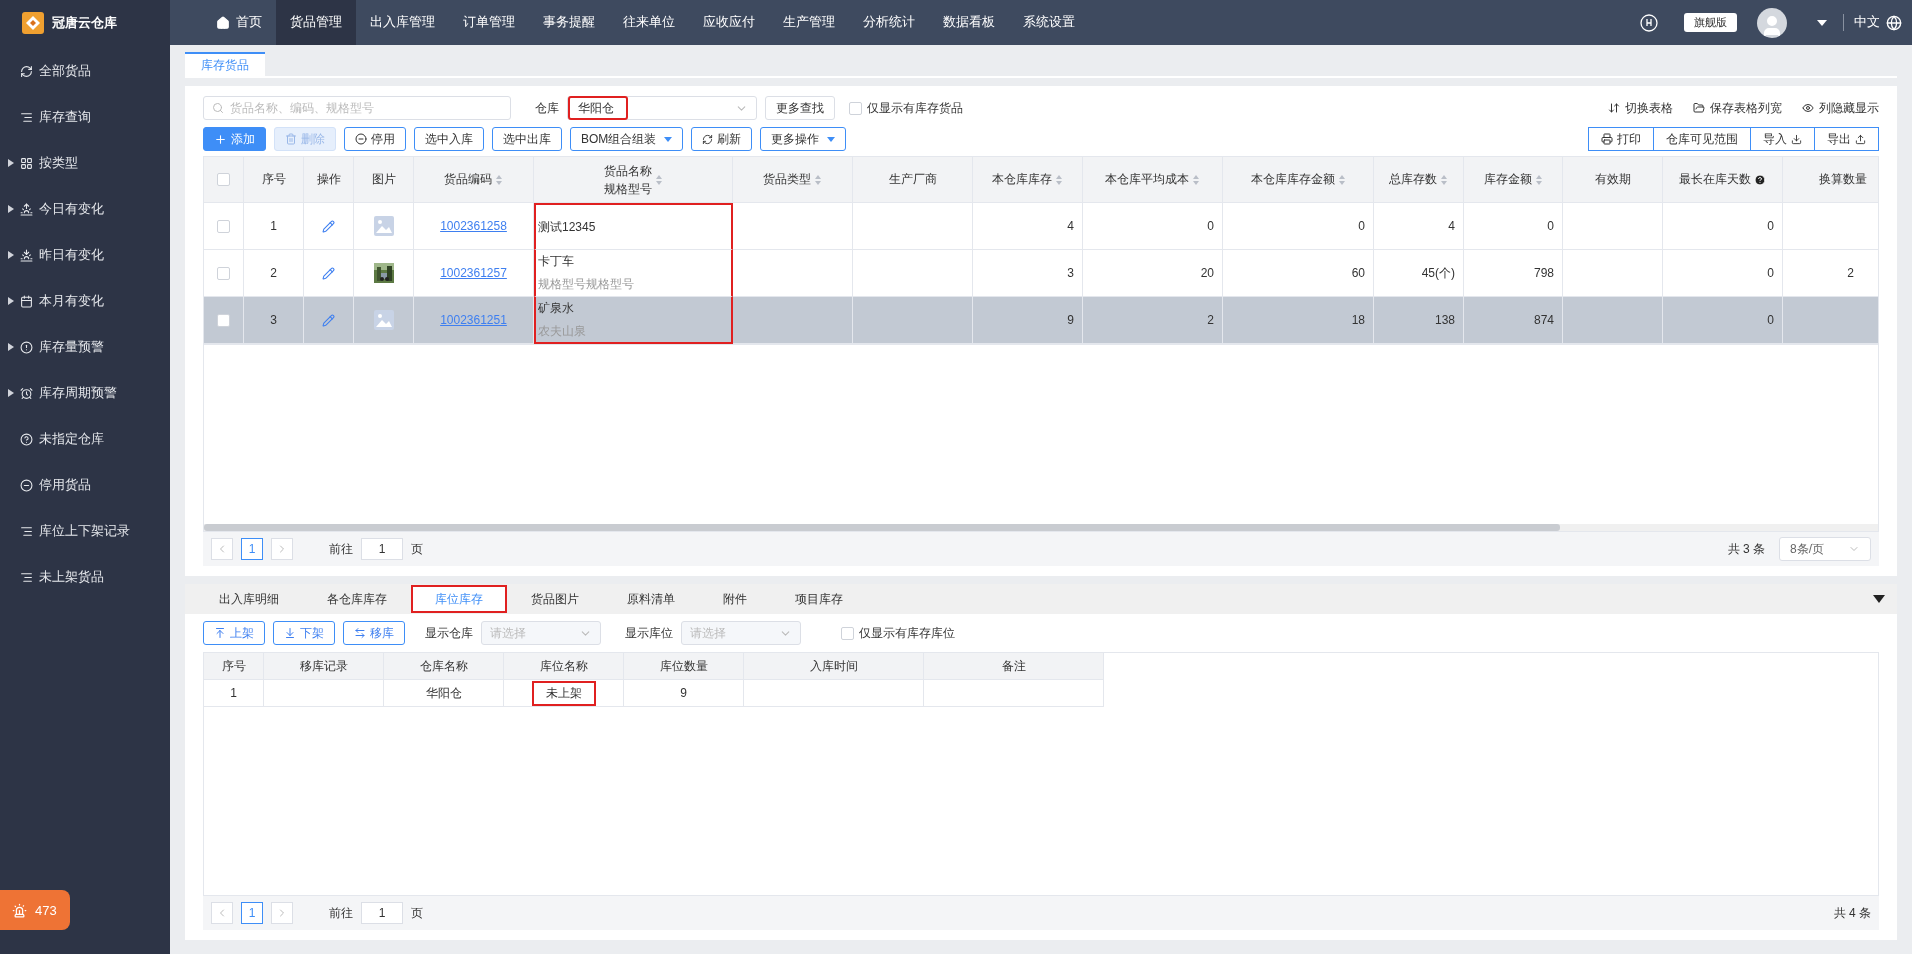 Image resolution: width=1912 pixels, height=954 pixels. What do you see at coordinates (1737, 108) in the screenshot?
I see `toolbar-link: 保存表格列宽` at bounding box center [1737, 108].